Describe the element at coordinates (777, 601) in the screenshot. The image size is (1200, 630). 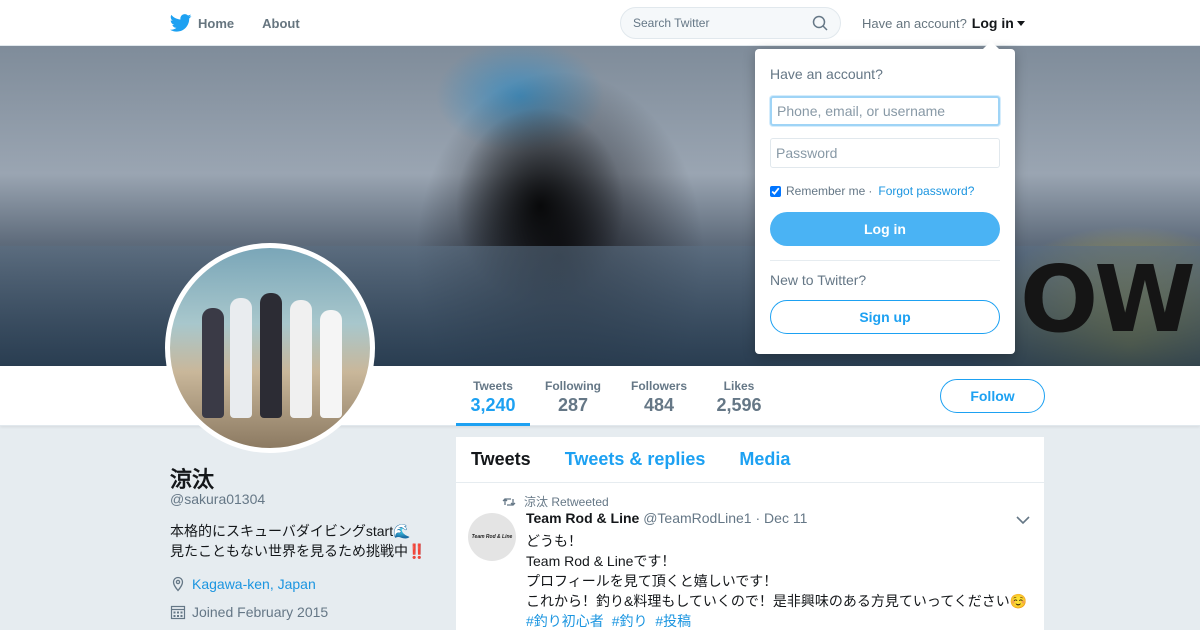
I see `tweet-line: これから！釣り&料理もしていくので！是非興味のある方見ていってください☺️` at that location.